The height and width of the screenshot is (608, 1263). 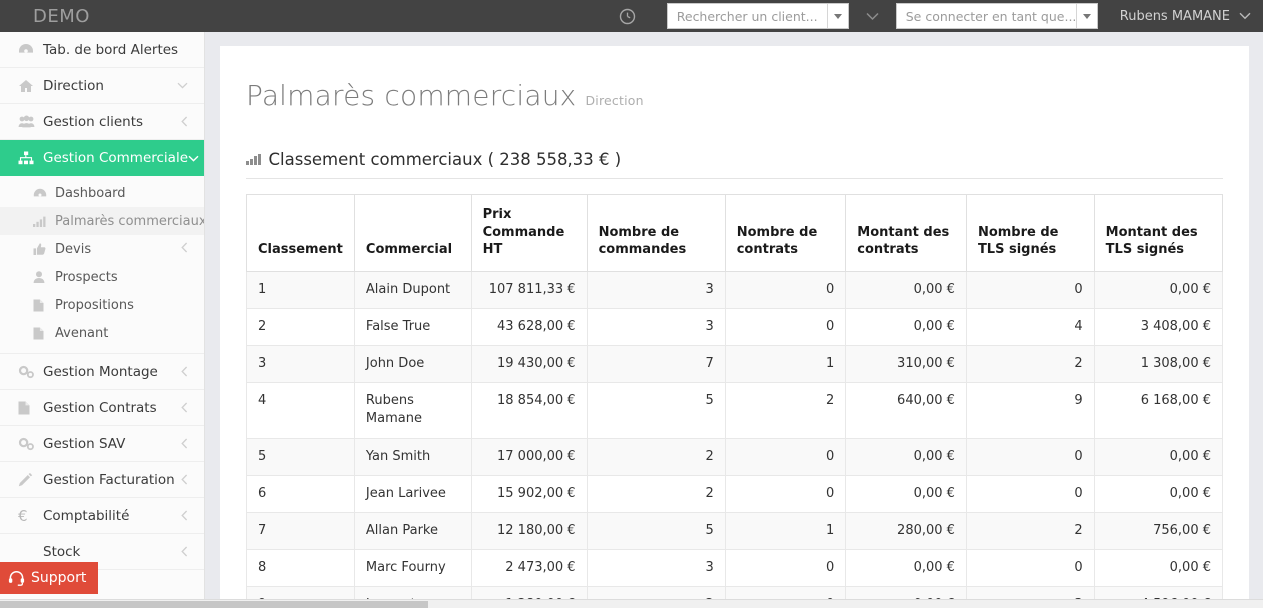 I want to click on table-row: 6 Jean Larivee 15 902,00 €2 0 0,00 €0 0,00 €, so click(x=735, y=493).